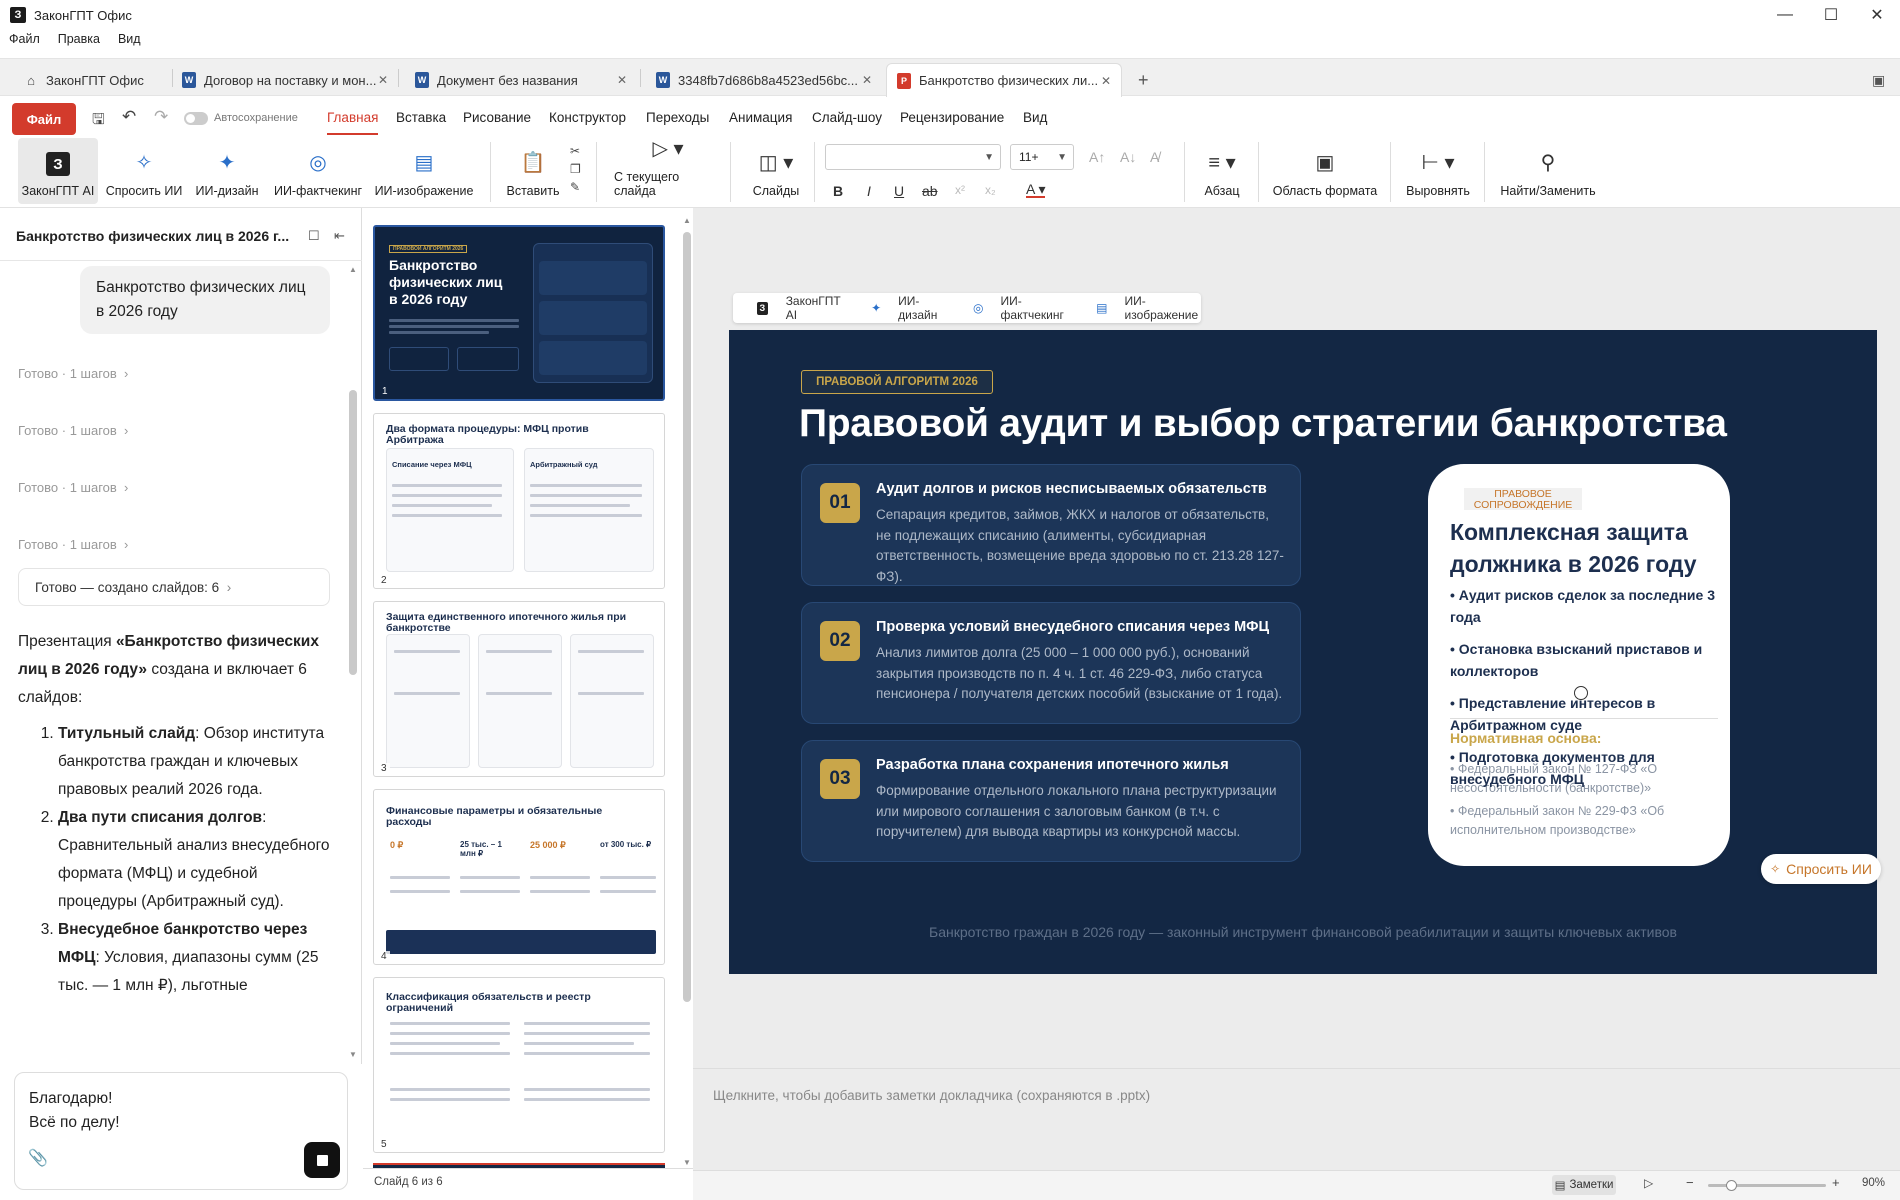 The height and width of the screenshot is (1200, 1900). What do you see at coordinates (1036, 190) in the screenshot?
I see `font-color-icon: A ▾` at bounding box center [1036, 190].